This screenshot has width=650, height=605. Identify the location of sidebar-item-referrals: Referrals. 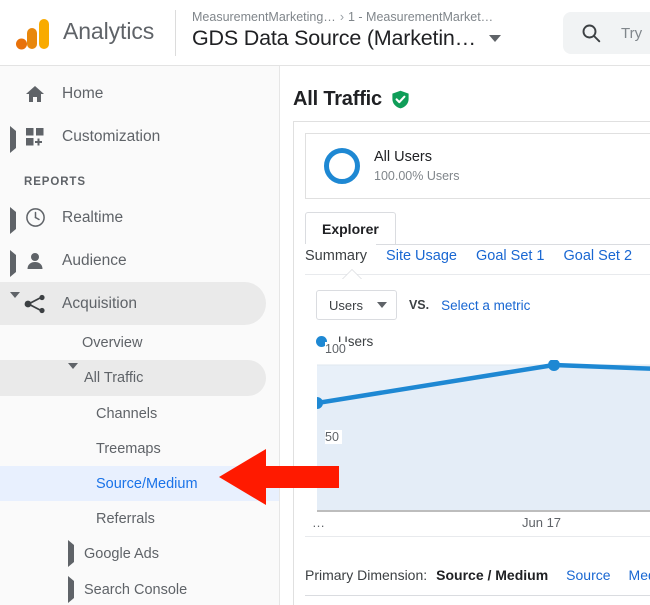
(139, 518).